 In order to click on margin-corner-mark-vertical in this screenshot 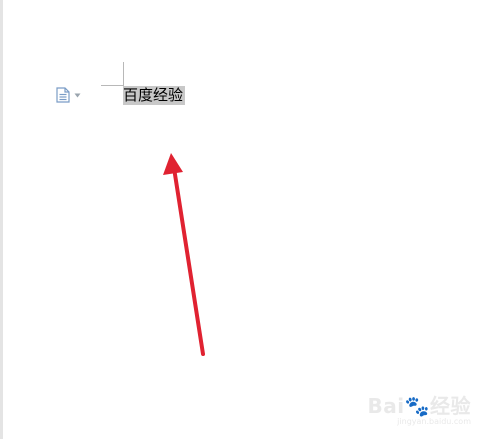, I will do `click(123, 73)`.